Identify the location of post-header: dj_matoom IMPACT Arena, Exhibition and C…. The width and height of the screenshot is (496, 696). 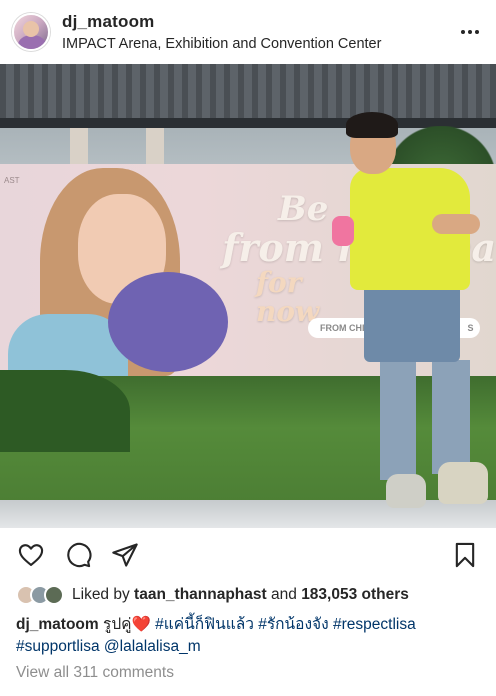
(248, 32).